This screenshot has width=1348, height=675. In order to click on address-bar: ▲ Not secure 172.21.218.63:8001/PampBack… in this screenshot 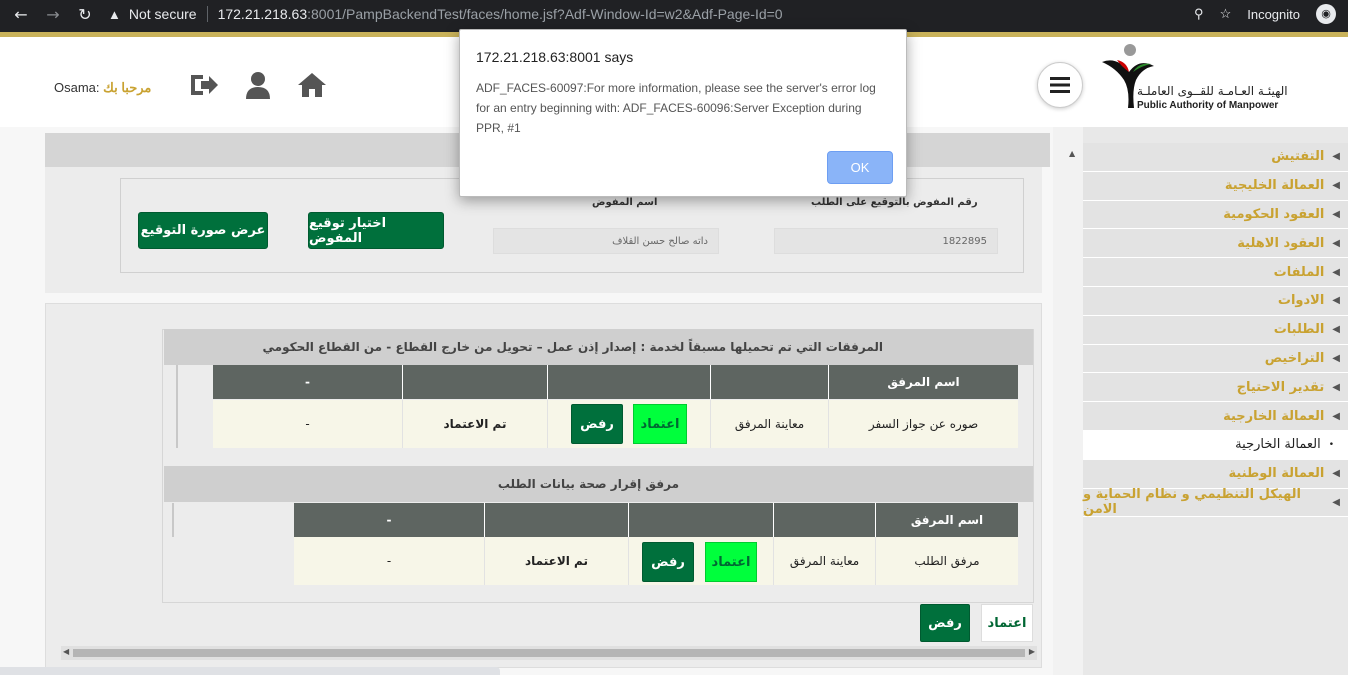, I will do `click(668, 14)`.